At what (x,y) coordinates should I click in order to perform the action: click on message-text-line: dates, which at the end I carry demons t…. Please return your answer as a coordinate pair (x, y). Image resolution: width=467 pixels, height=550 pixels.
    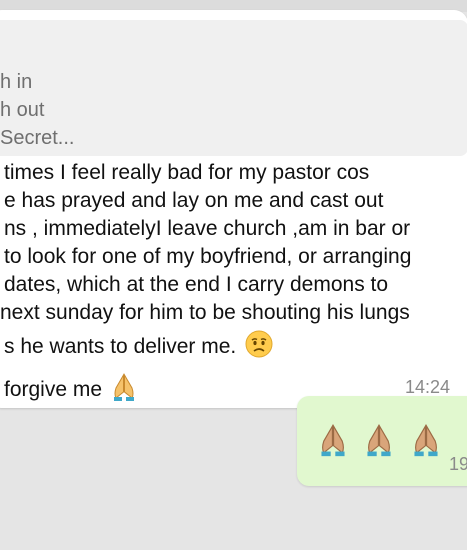
    Looking at the image, I should click on (196, 284).